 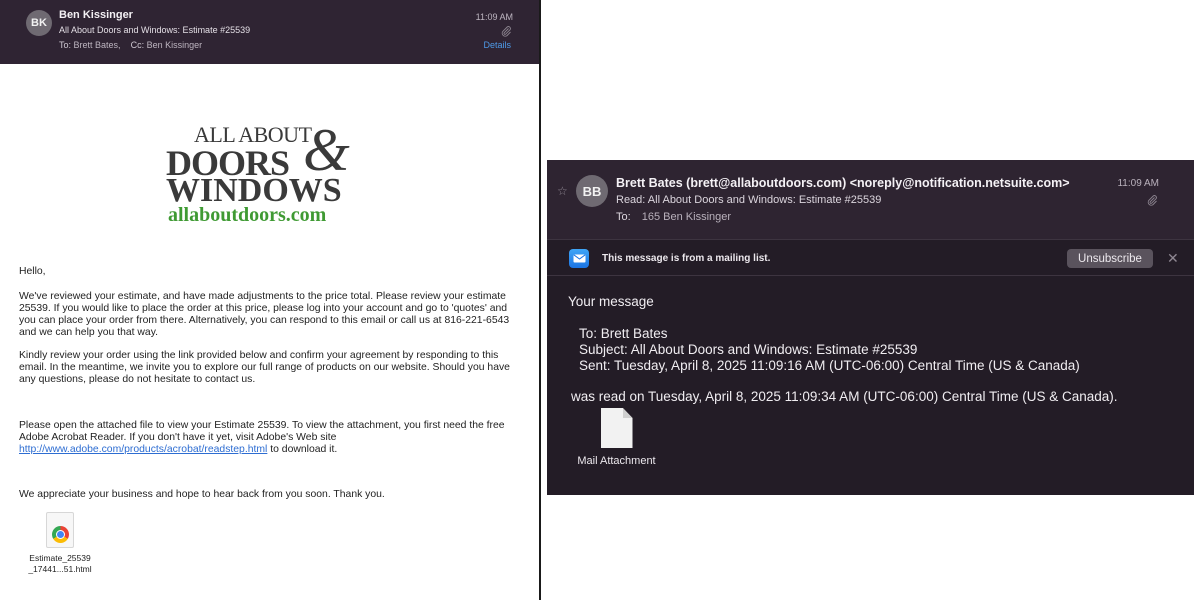 What do you see at coordinates (611, 301) in the screenshot?
I see `your-message-heading: Your message` at bounding box center [611, 301].